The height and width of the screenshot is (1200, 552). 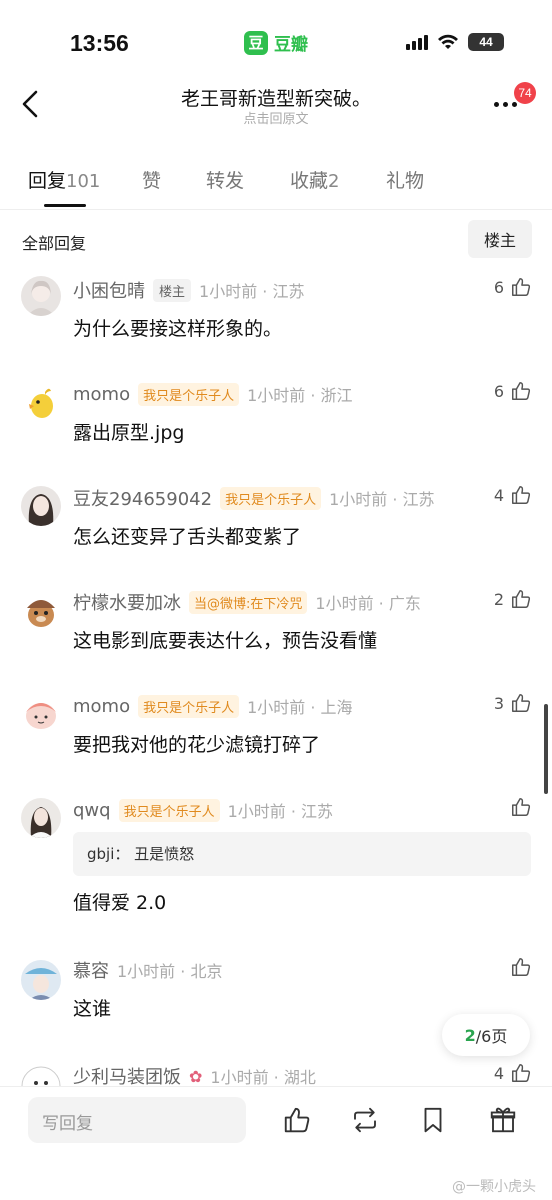 What do you see at coordinates (64, 179) in the screenshot?
I see `tab-replies: 回复101` at bounding box center [64, 179].